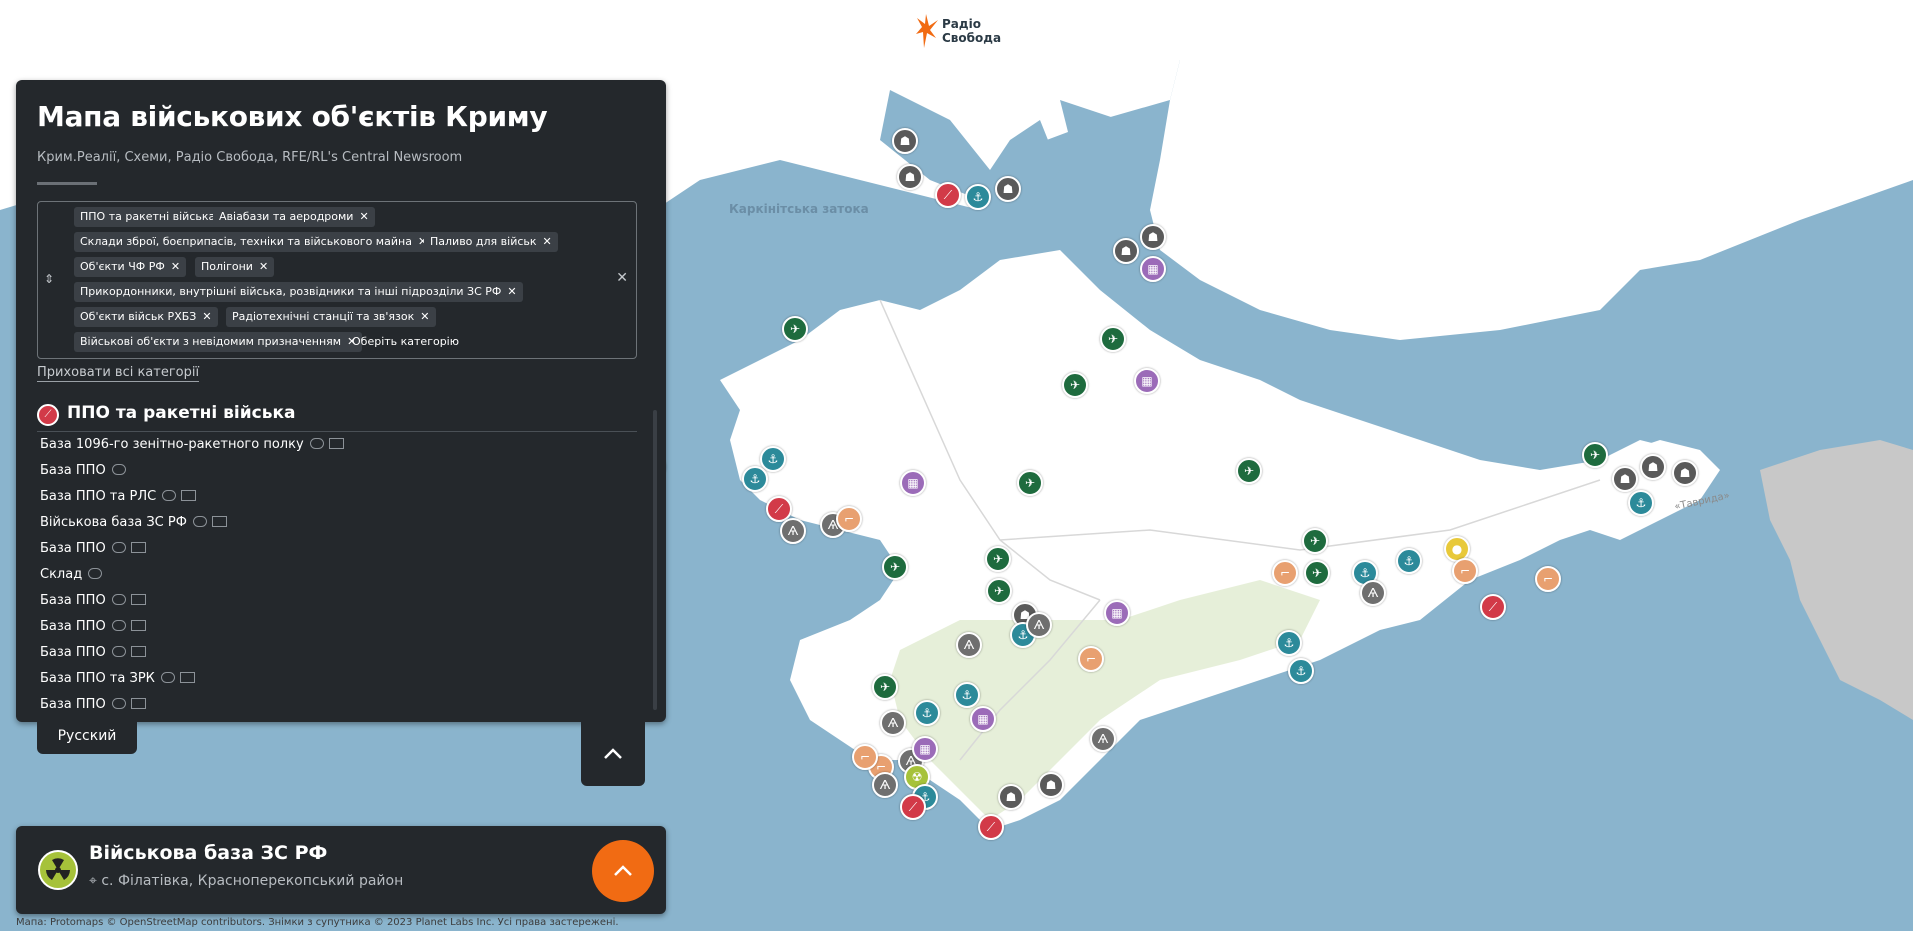 This screenshot has height=931, width=1913. What do you see at coordinates (117, 681) in the screenshot?
I see `list-item: База ППО та ЗРК` at bounding box center [117, 681].